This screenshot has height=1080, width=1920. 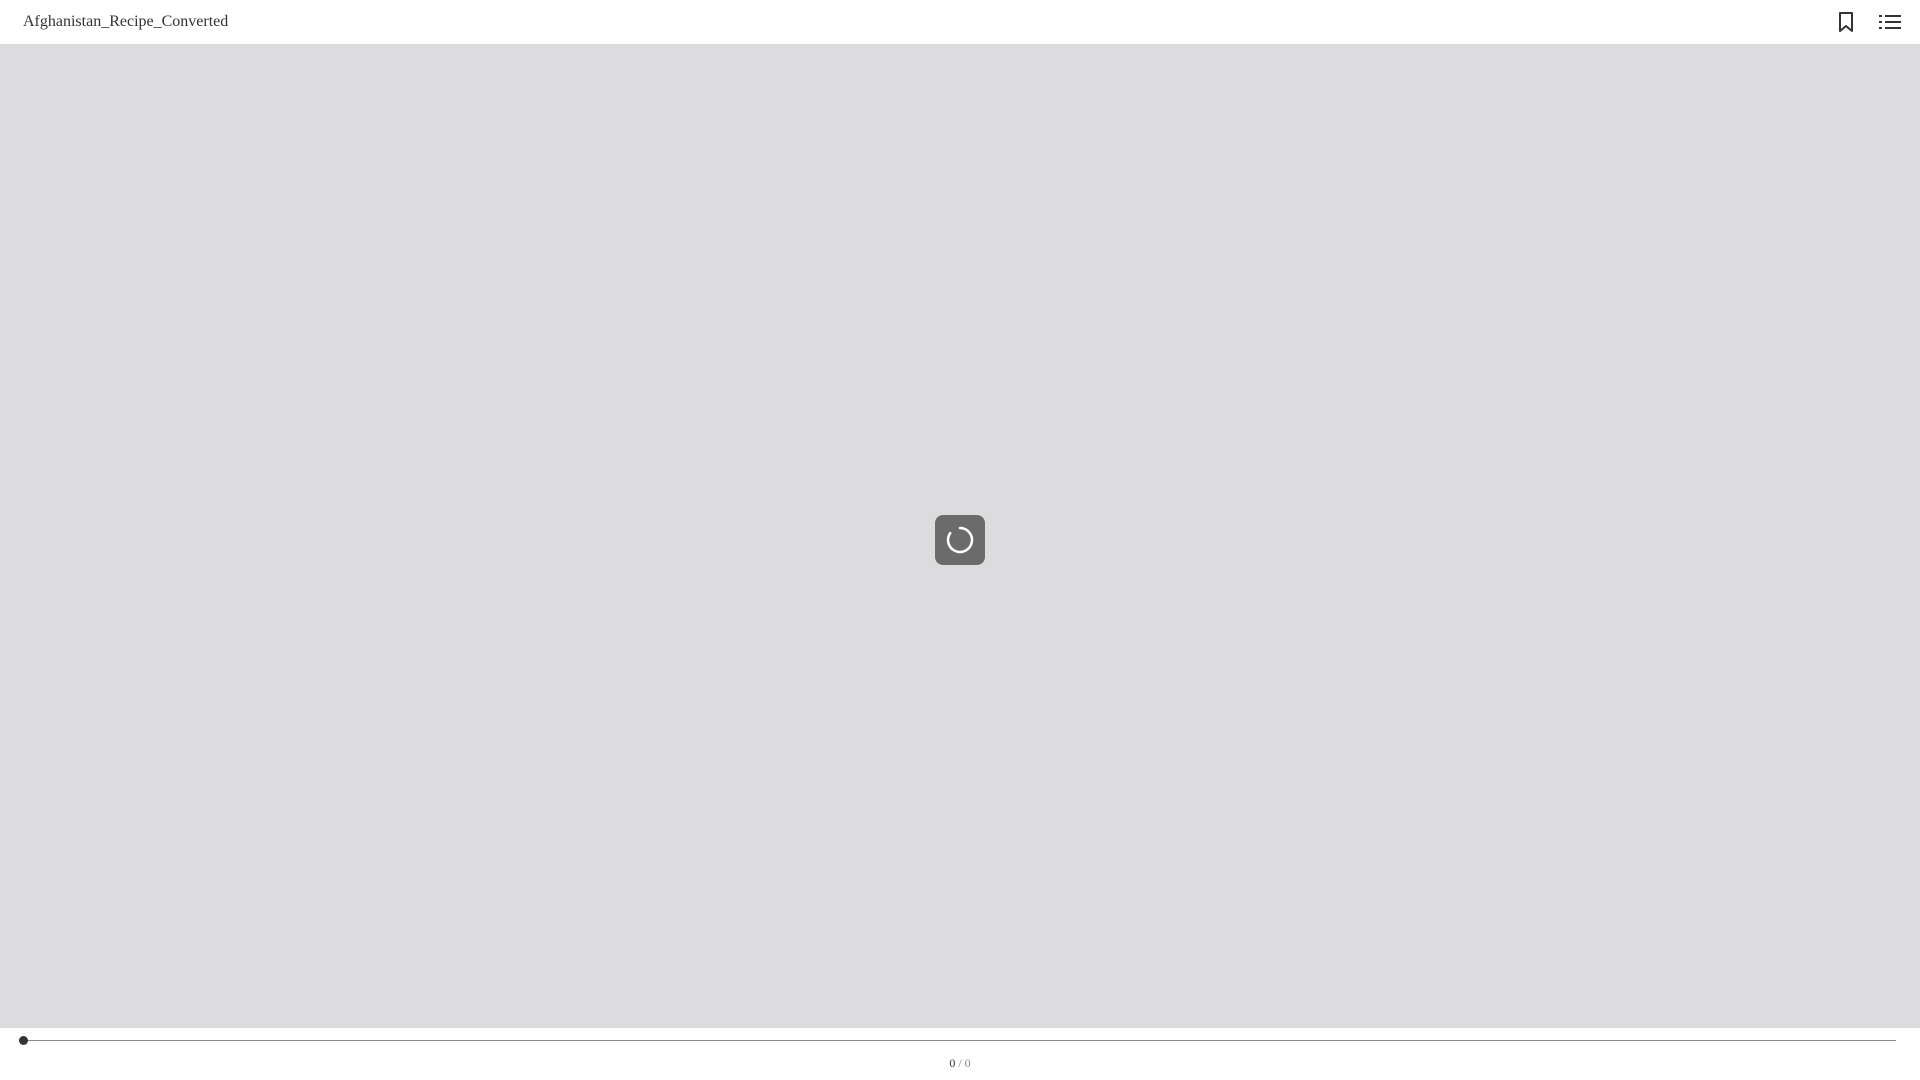 I want to click on spinner-icon, so click(x=960, y=540).